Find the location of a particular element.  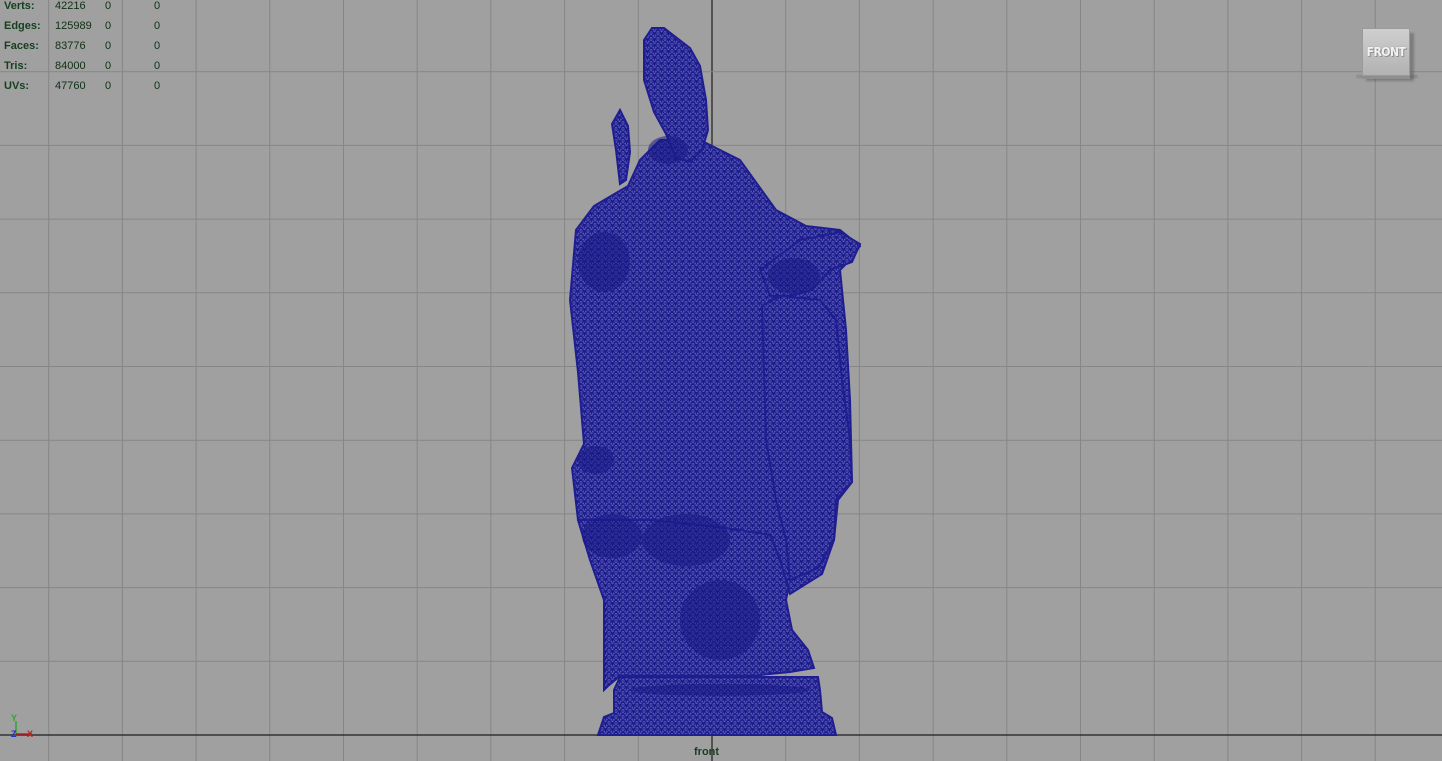

view-cube: FRONT is located at coordinates (1386, 52).